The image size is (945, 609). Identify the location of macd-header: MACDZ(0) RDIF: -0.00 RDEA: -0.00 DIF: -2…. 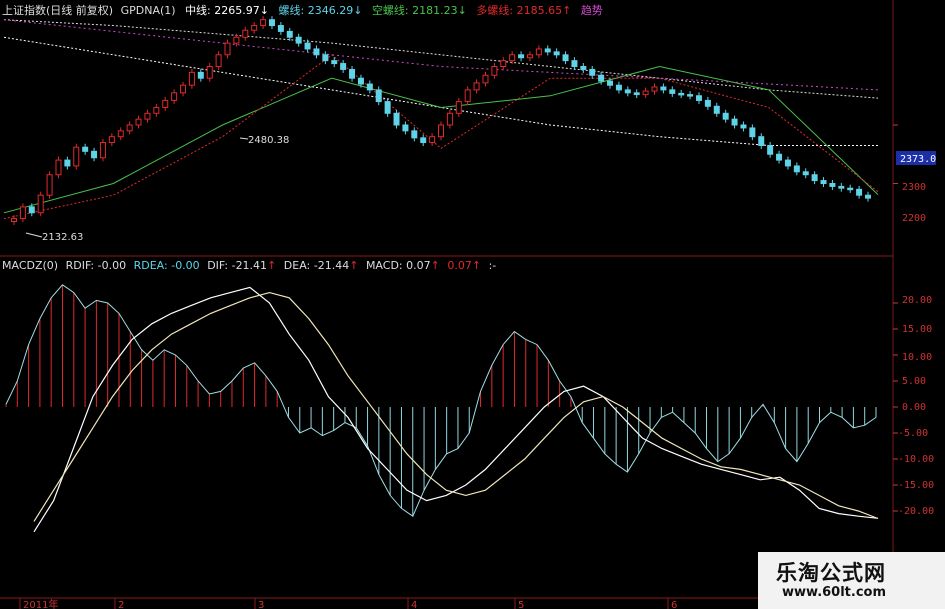
(249, 265).